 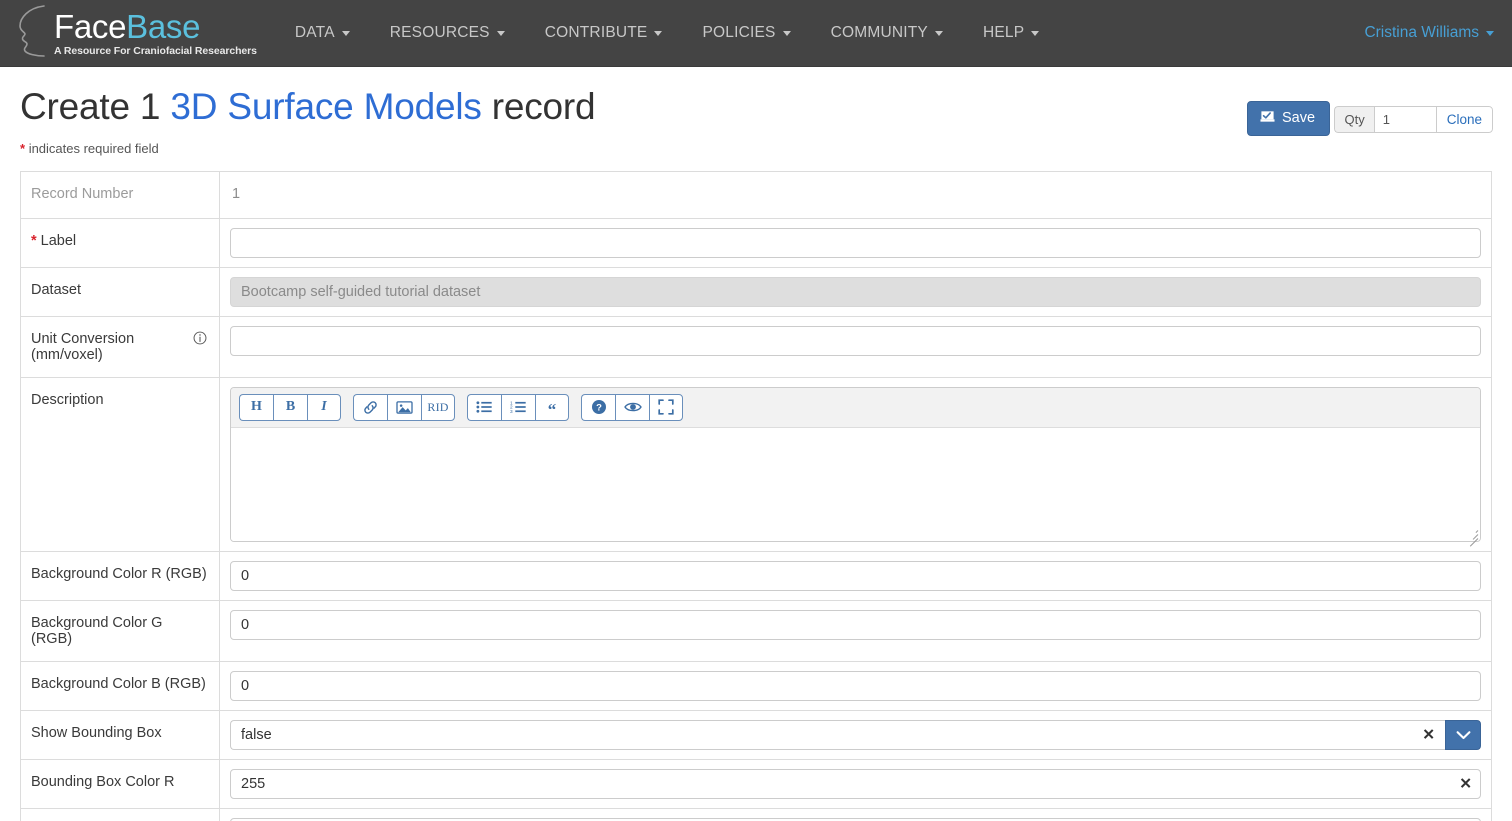 I want to click on info-icon, so click(x=200, y=340).